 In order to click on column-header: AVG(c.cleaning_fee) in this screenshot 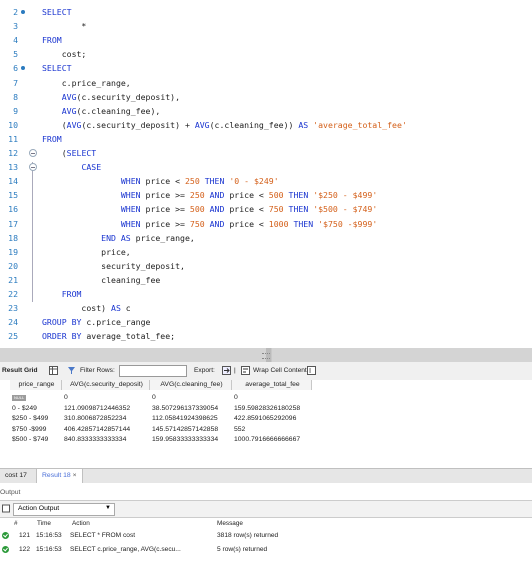, I will do `click(191, 385)`.